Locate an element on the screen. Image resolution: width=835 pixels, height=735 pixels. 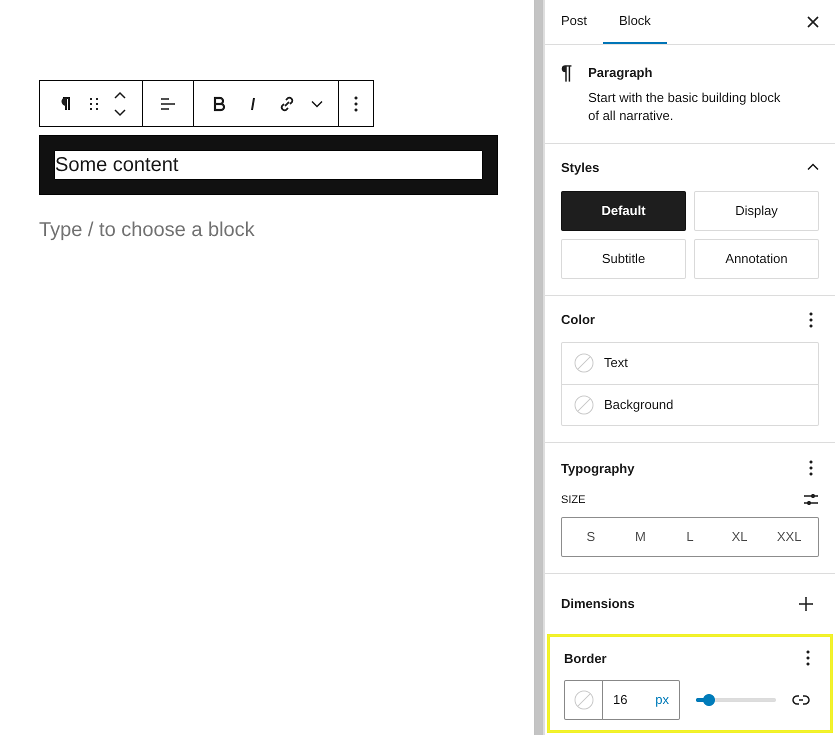
chevron-up-icon is located at coordinates (813, 167).